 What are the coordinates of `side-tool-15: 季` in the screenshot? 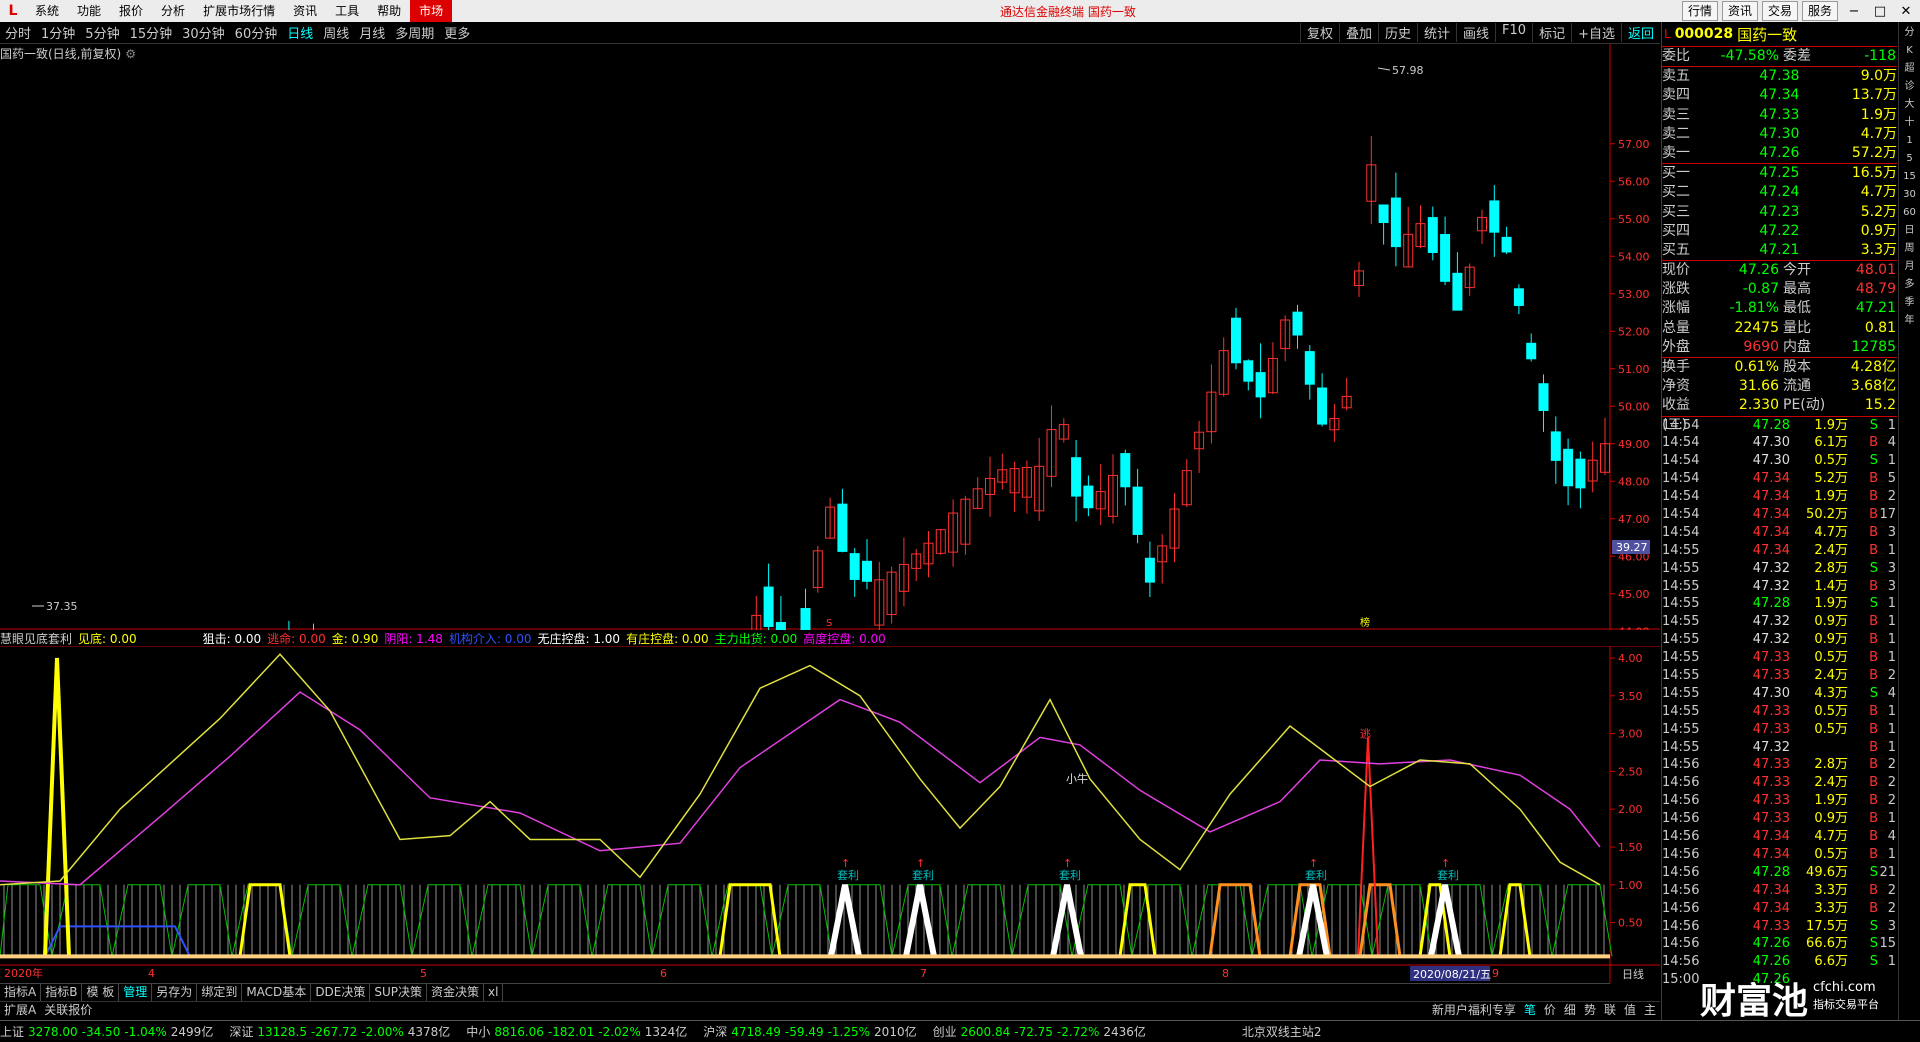 It's located at (1910, 303).